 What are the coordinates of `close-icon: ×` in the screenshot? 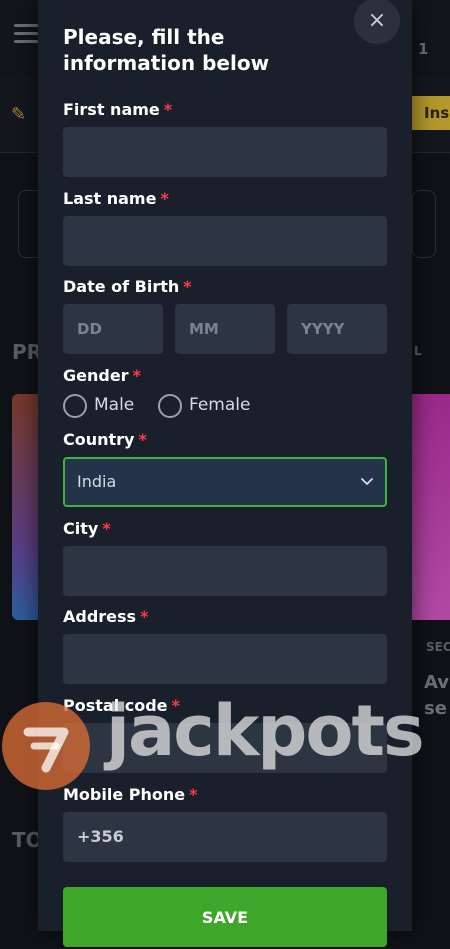 It's located at (377, 20).